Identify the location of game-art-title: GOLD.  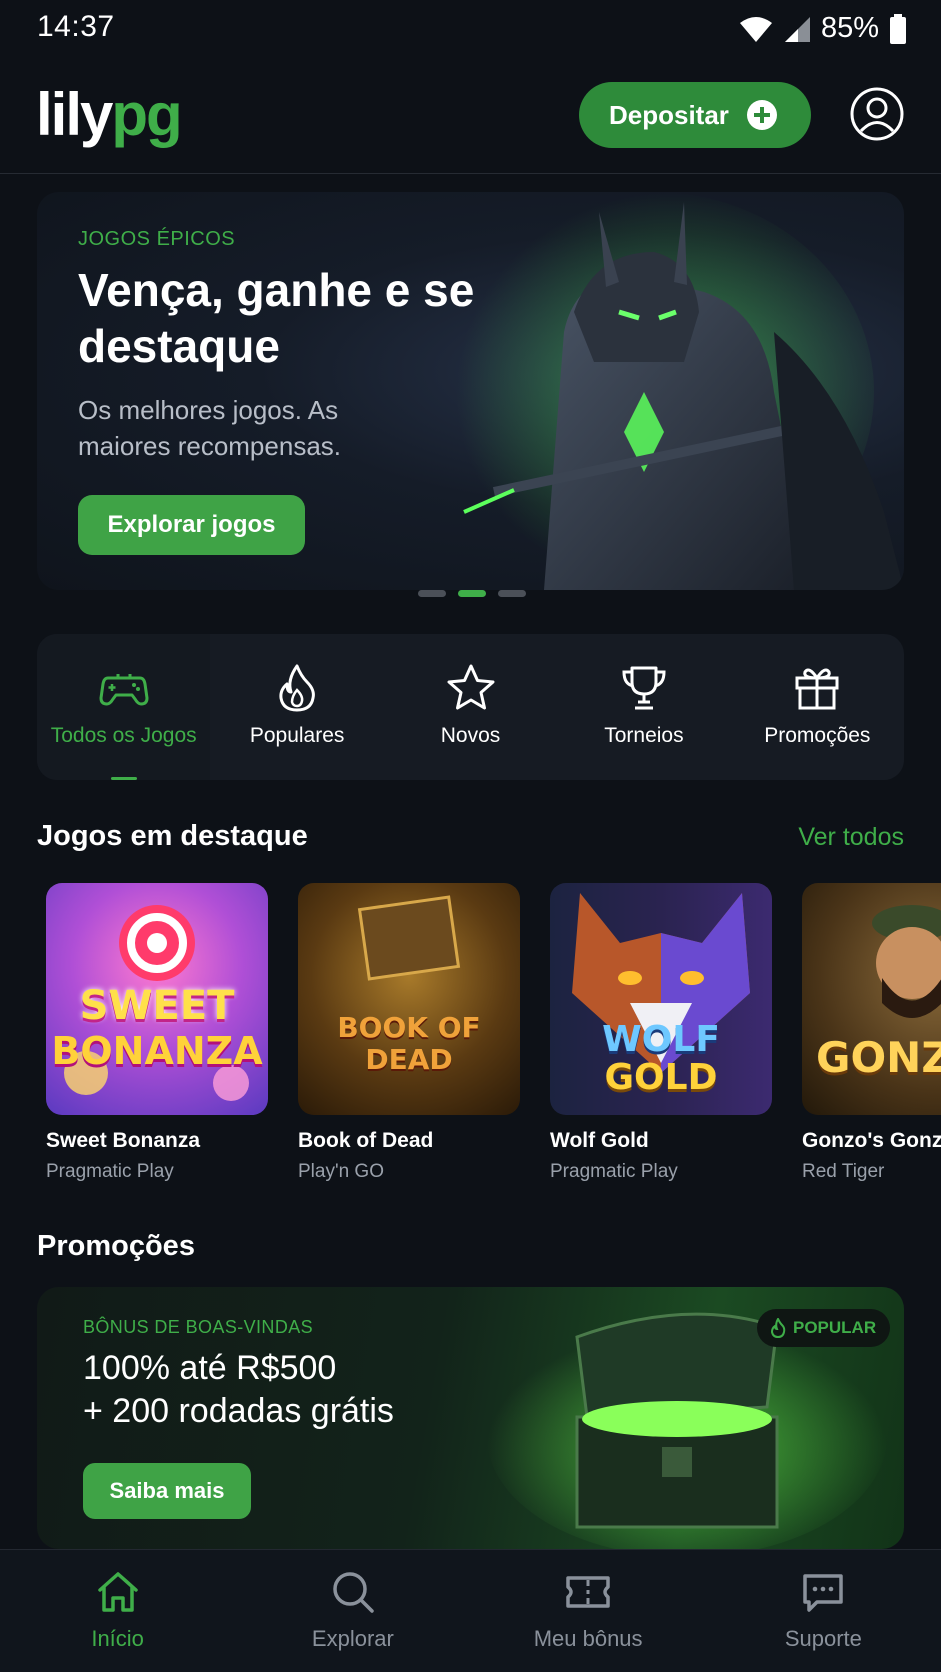
(661, 1077).